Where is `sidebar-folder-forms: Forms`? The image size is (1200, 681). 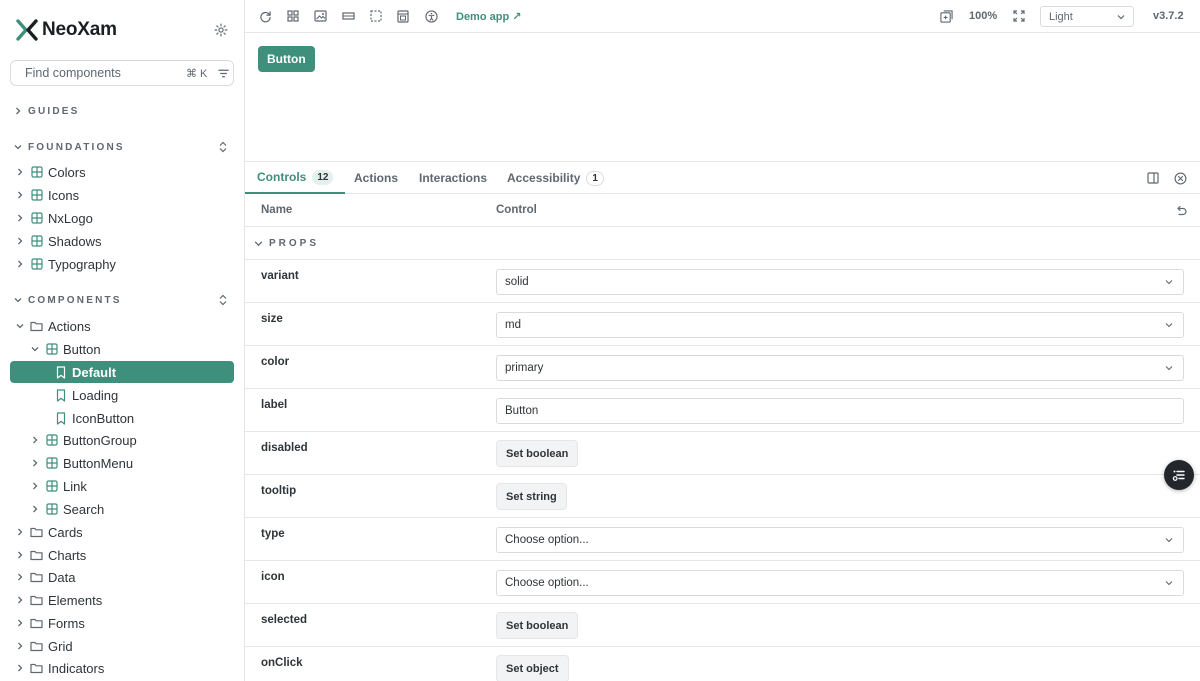 sidebar-folder-forms: Forms is located at coordinates (49, 623).